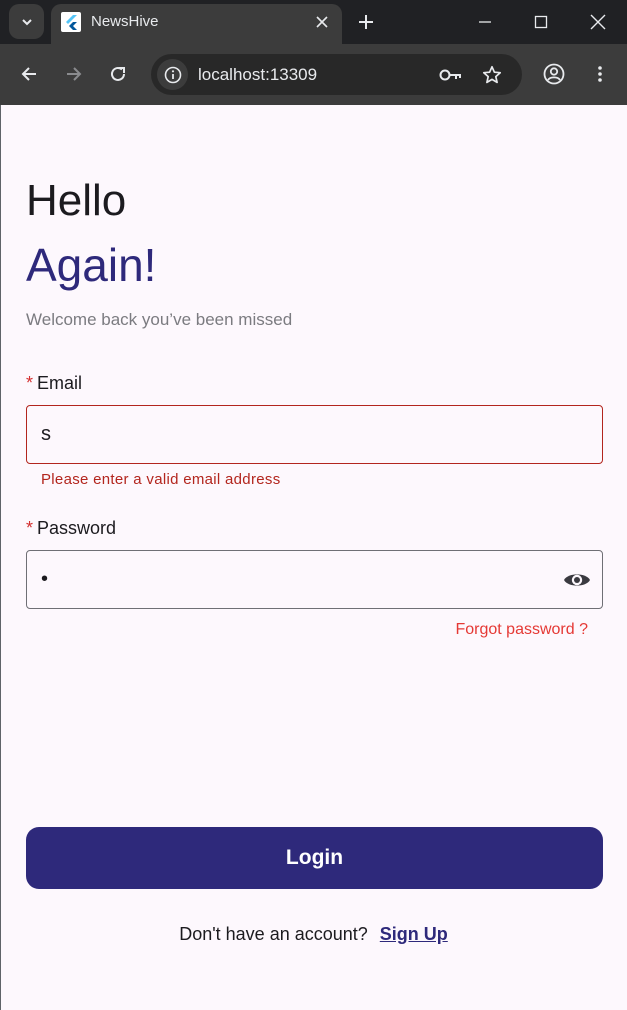 This screenshot has height=1010, width=627. I want to click on plus-icon, so click(366, 22).